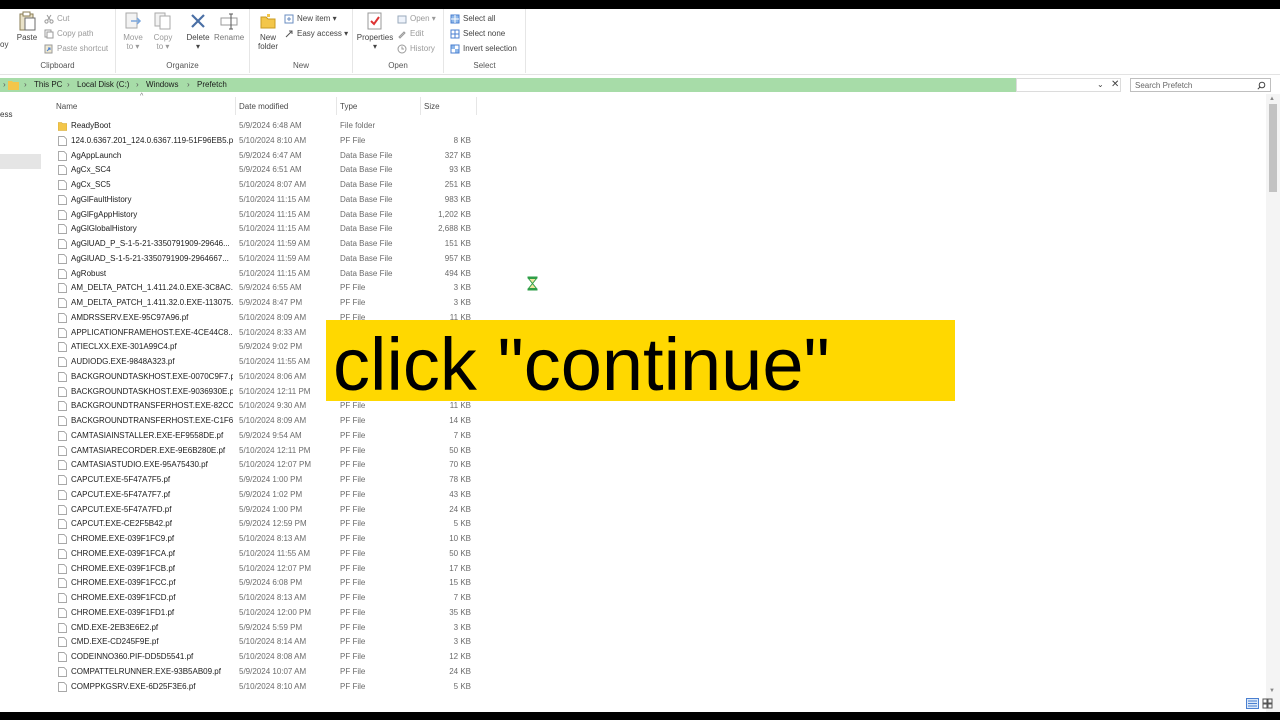 The height and width of the screenshot is (720, 1280). What do you see at coordinates (410, 33) in the screenshot?
I see `edit-button: Edit` at bounding box center [410, 33].